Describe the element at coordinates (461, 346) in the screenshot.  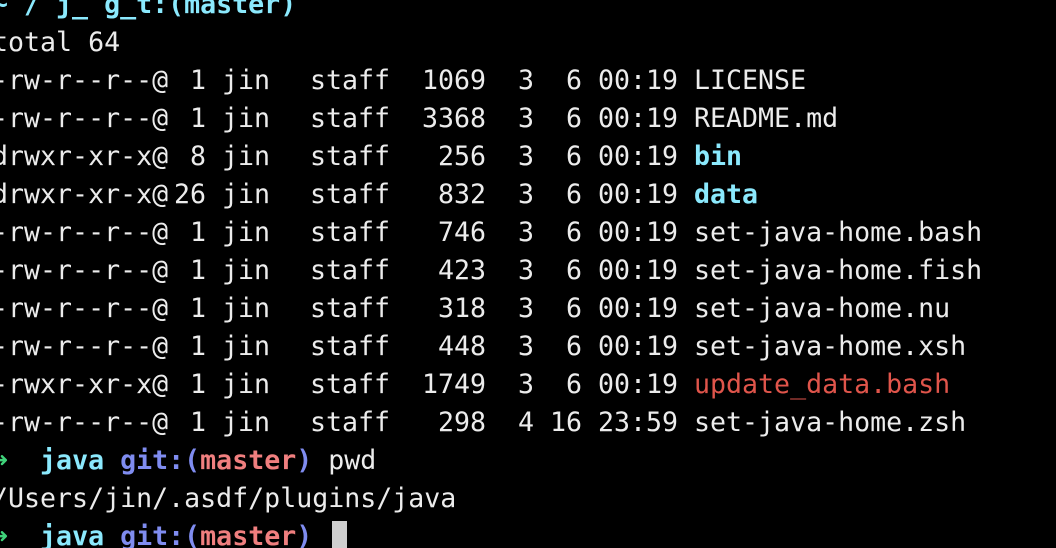
I see `file-size: 448` at that location.